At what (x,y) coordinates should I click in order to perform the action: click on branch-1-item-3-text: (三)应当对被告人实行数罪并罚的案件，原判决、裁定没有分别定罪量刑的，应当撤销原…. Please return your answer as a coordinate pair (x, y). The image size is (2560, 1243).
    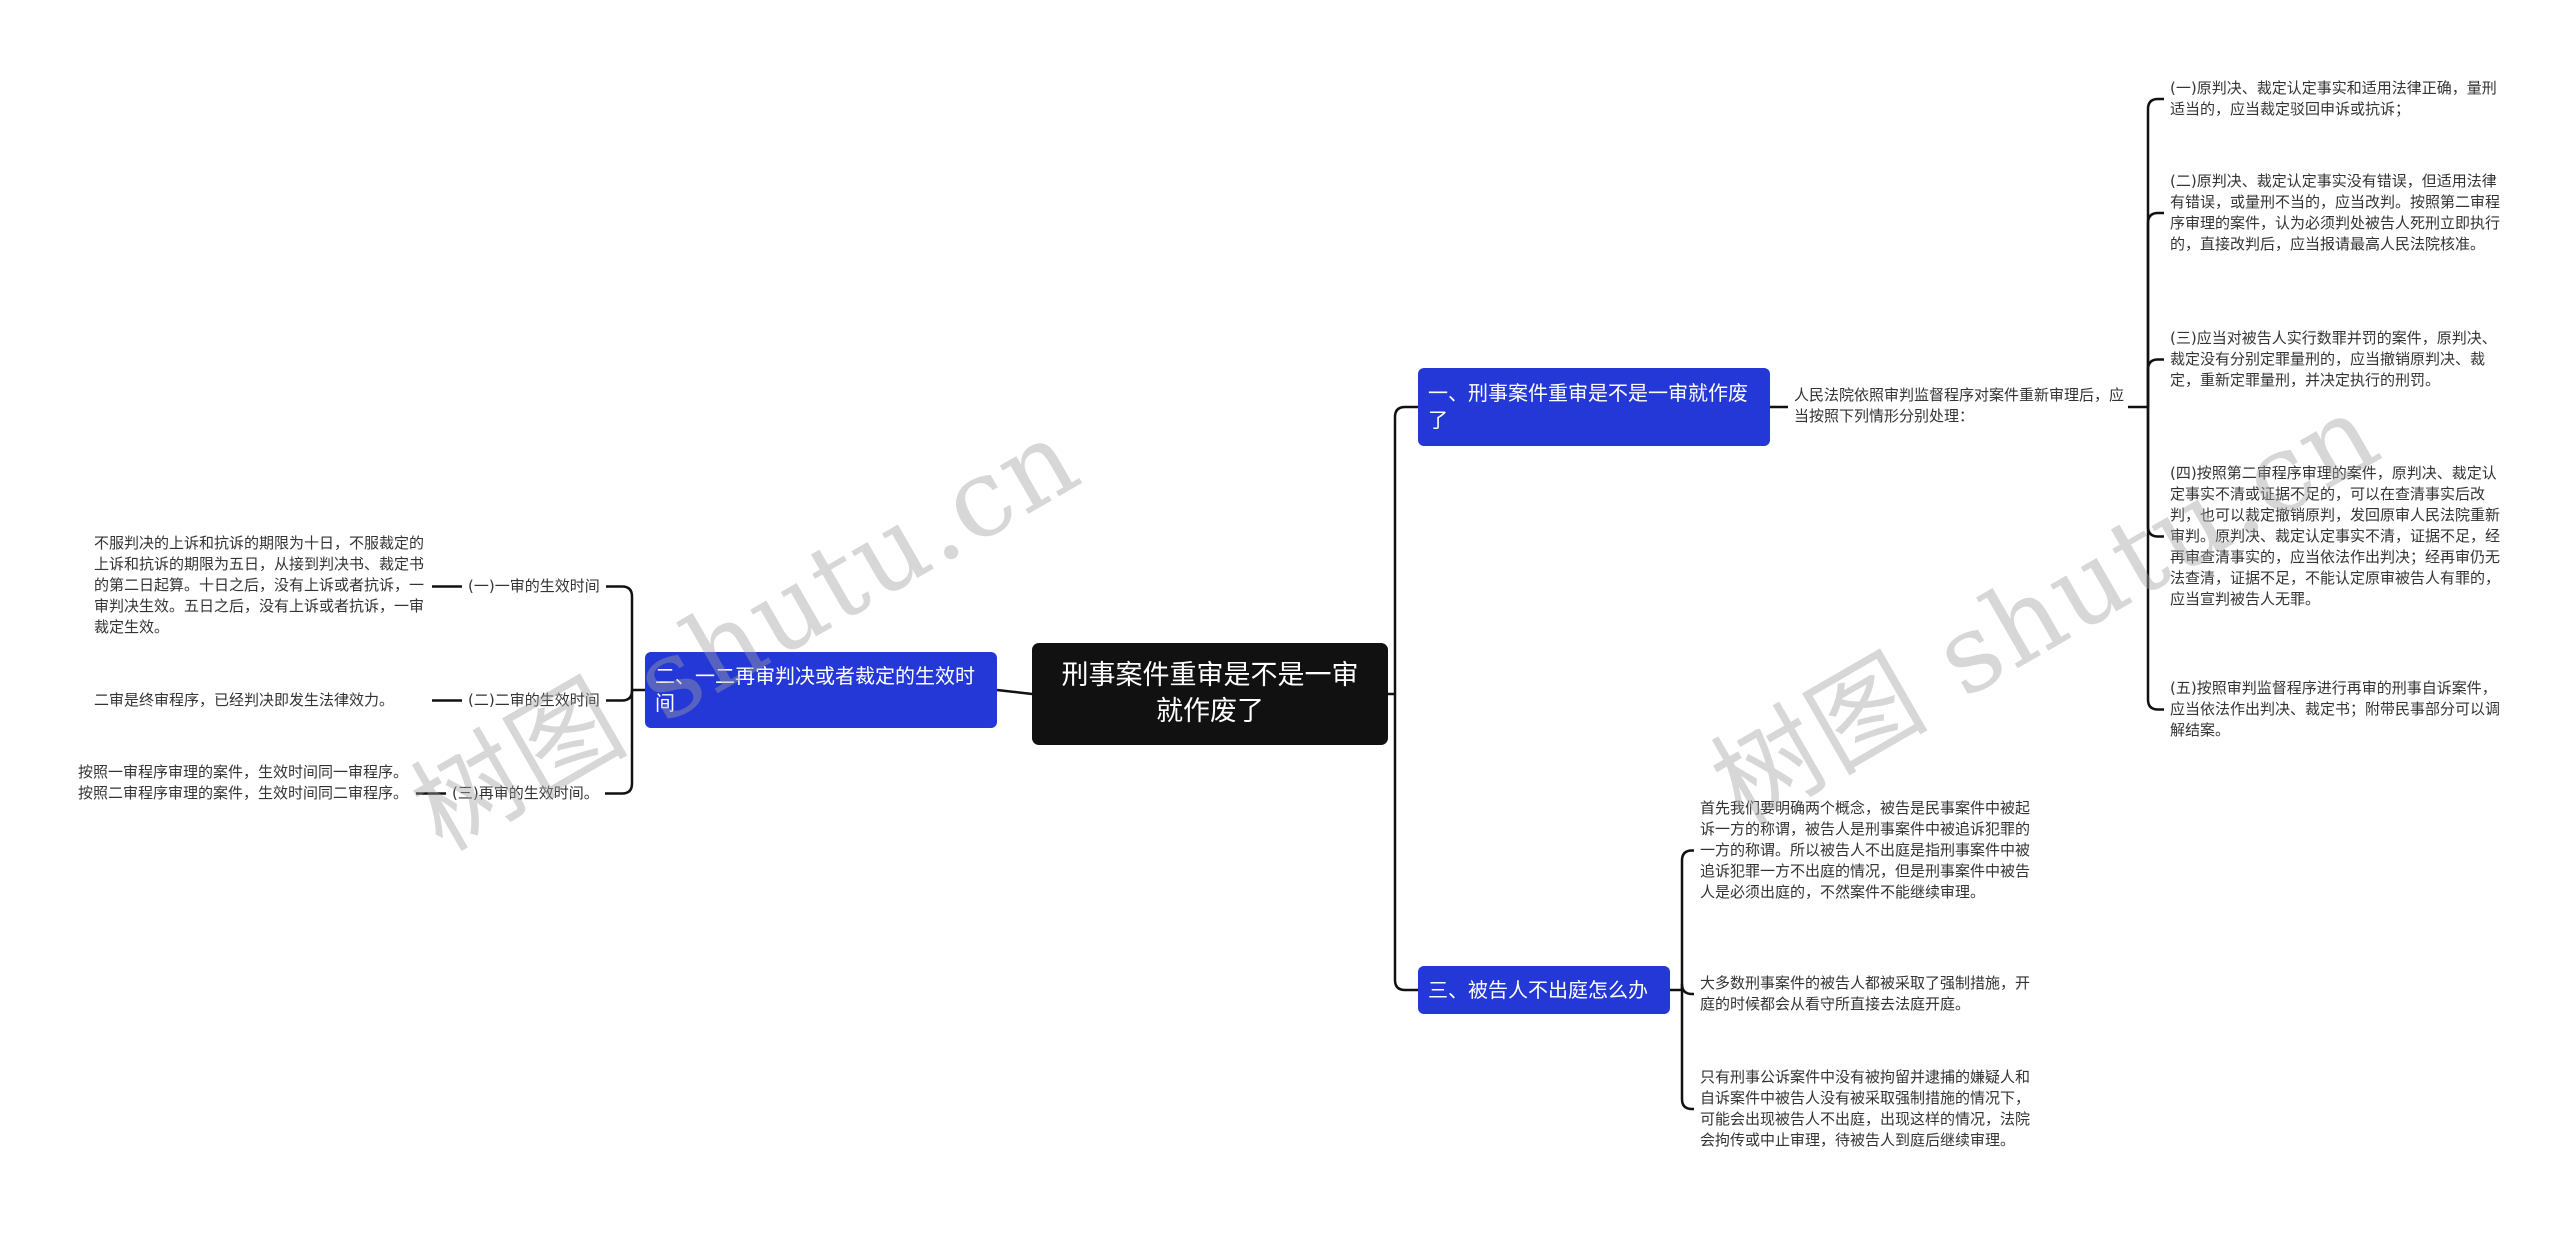
    Looking at the image, I should click on (2333, 359).